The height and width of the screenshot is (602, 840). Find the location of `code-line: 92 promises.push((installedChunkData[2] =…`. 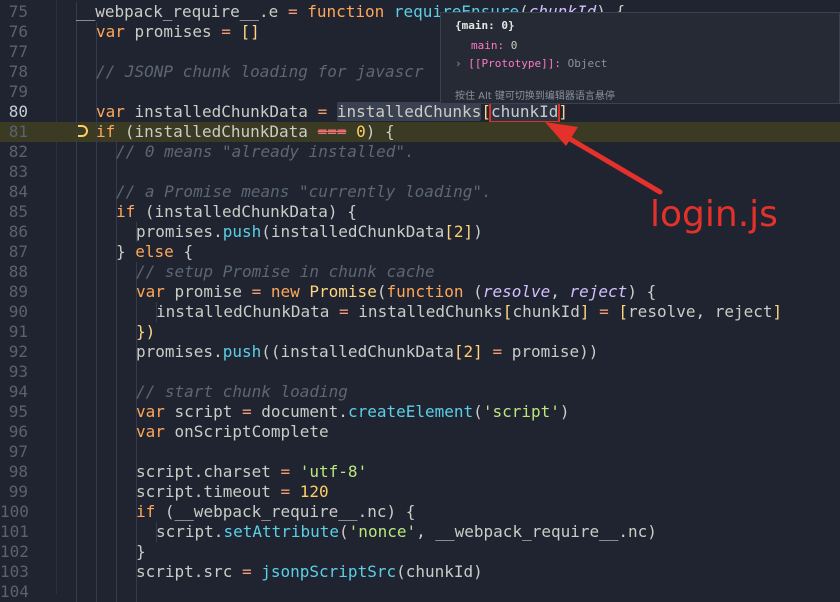

code-line: 92 promises.push((installedChunkData[2] =… is located at coordinates (420, 352).